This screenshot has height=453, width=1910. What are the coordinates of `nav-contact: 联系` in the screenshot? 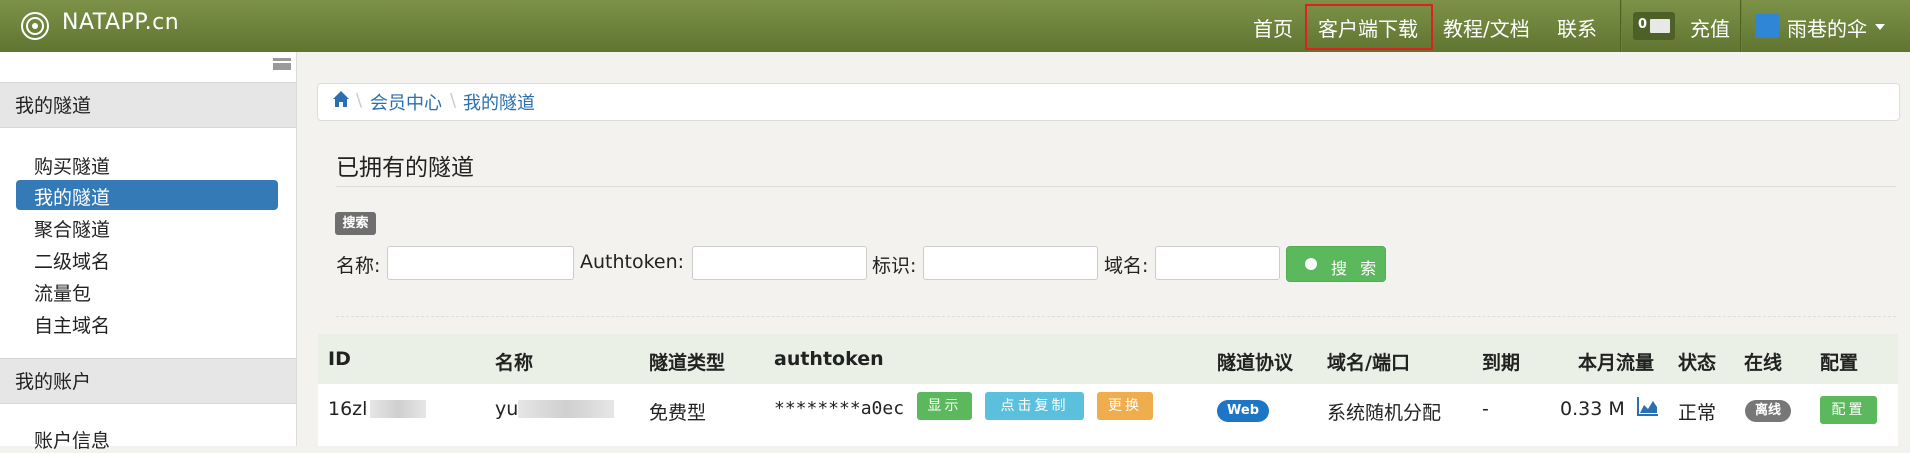 It's located at (1577, 27).